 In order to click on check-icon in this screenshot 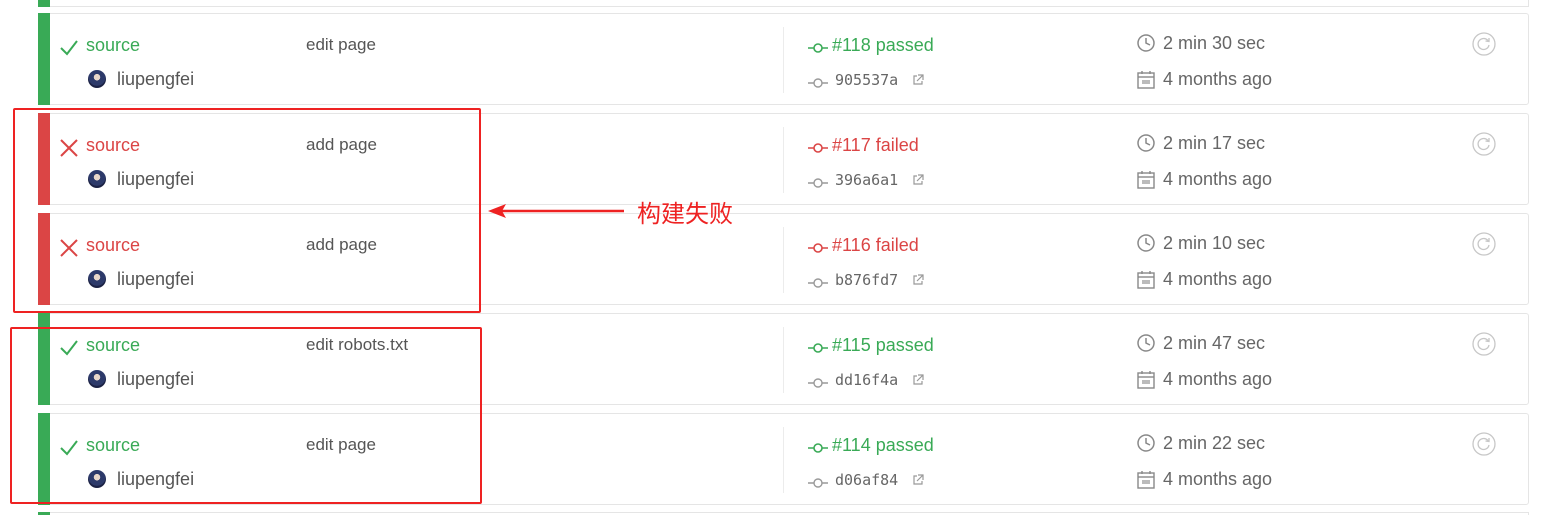, I will do `click(69, 48)`.